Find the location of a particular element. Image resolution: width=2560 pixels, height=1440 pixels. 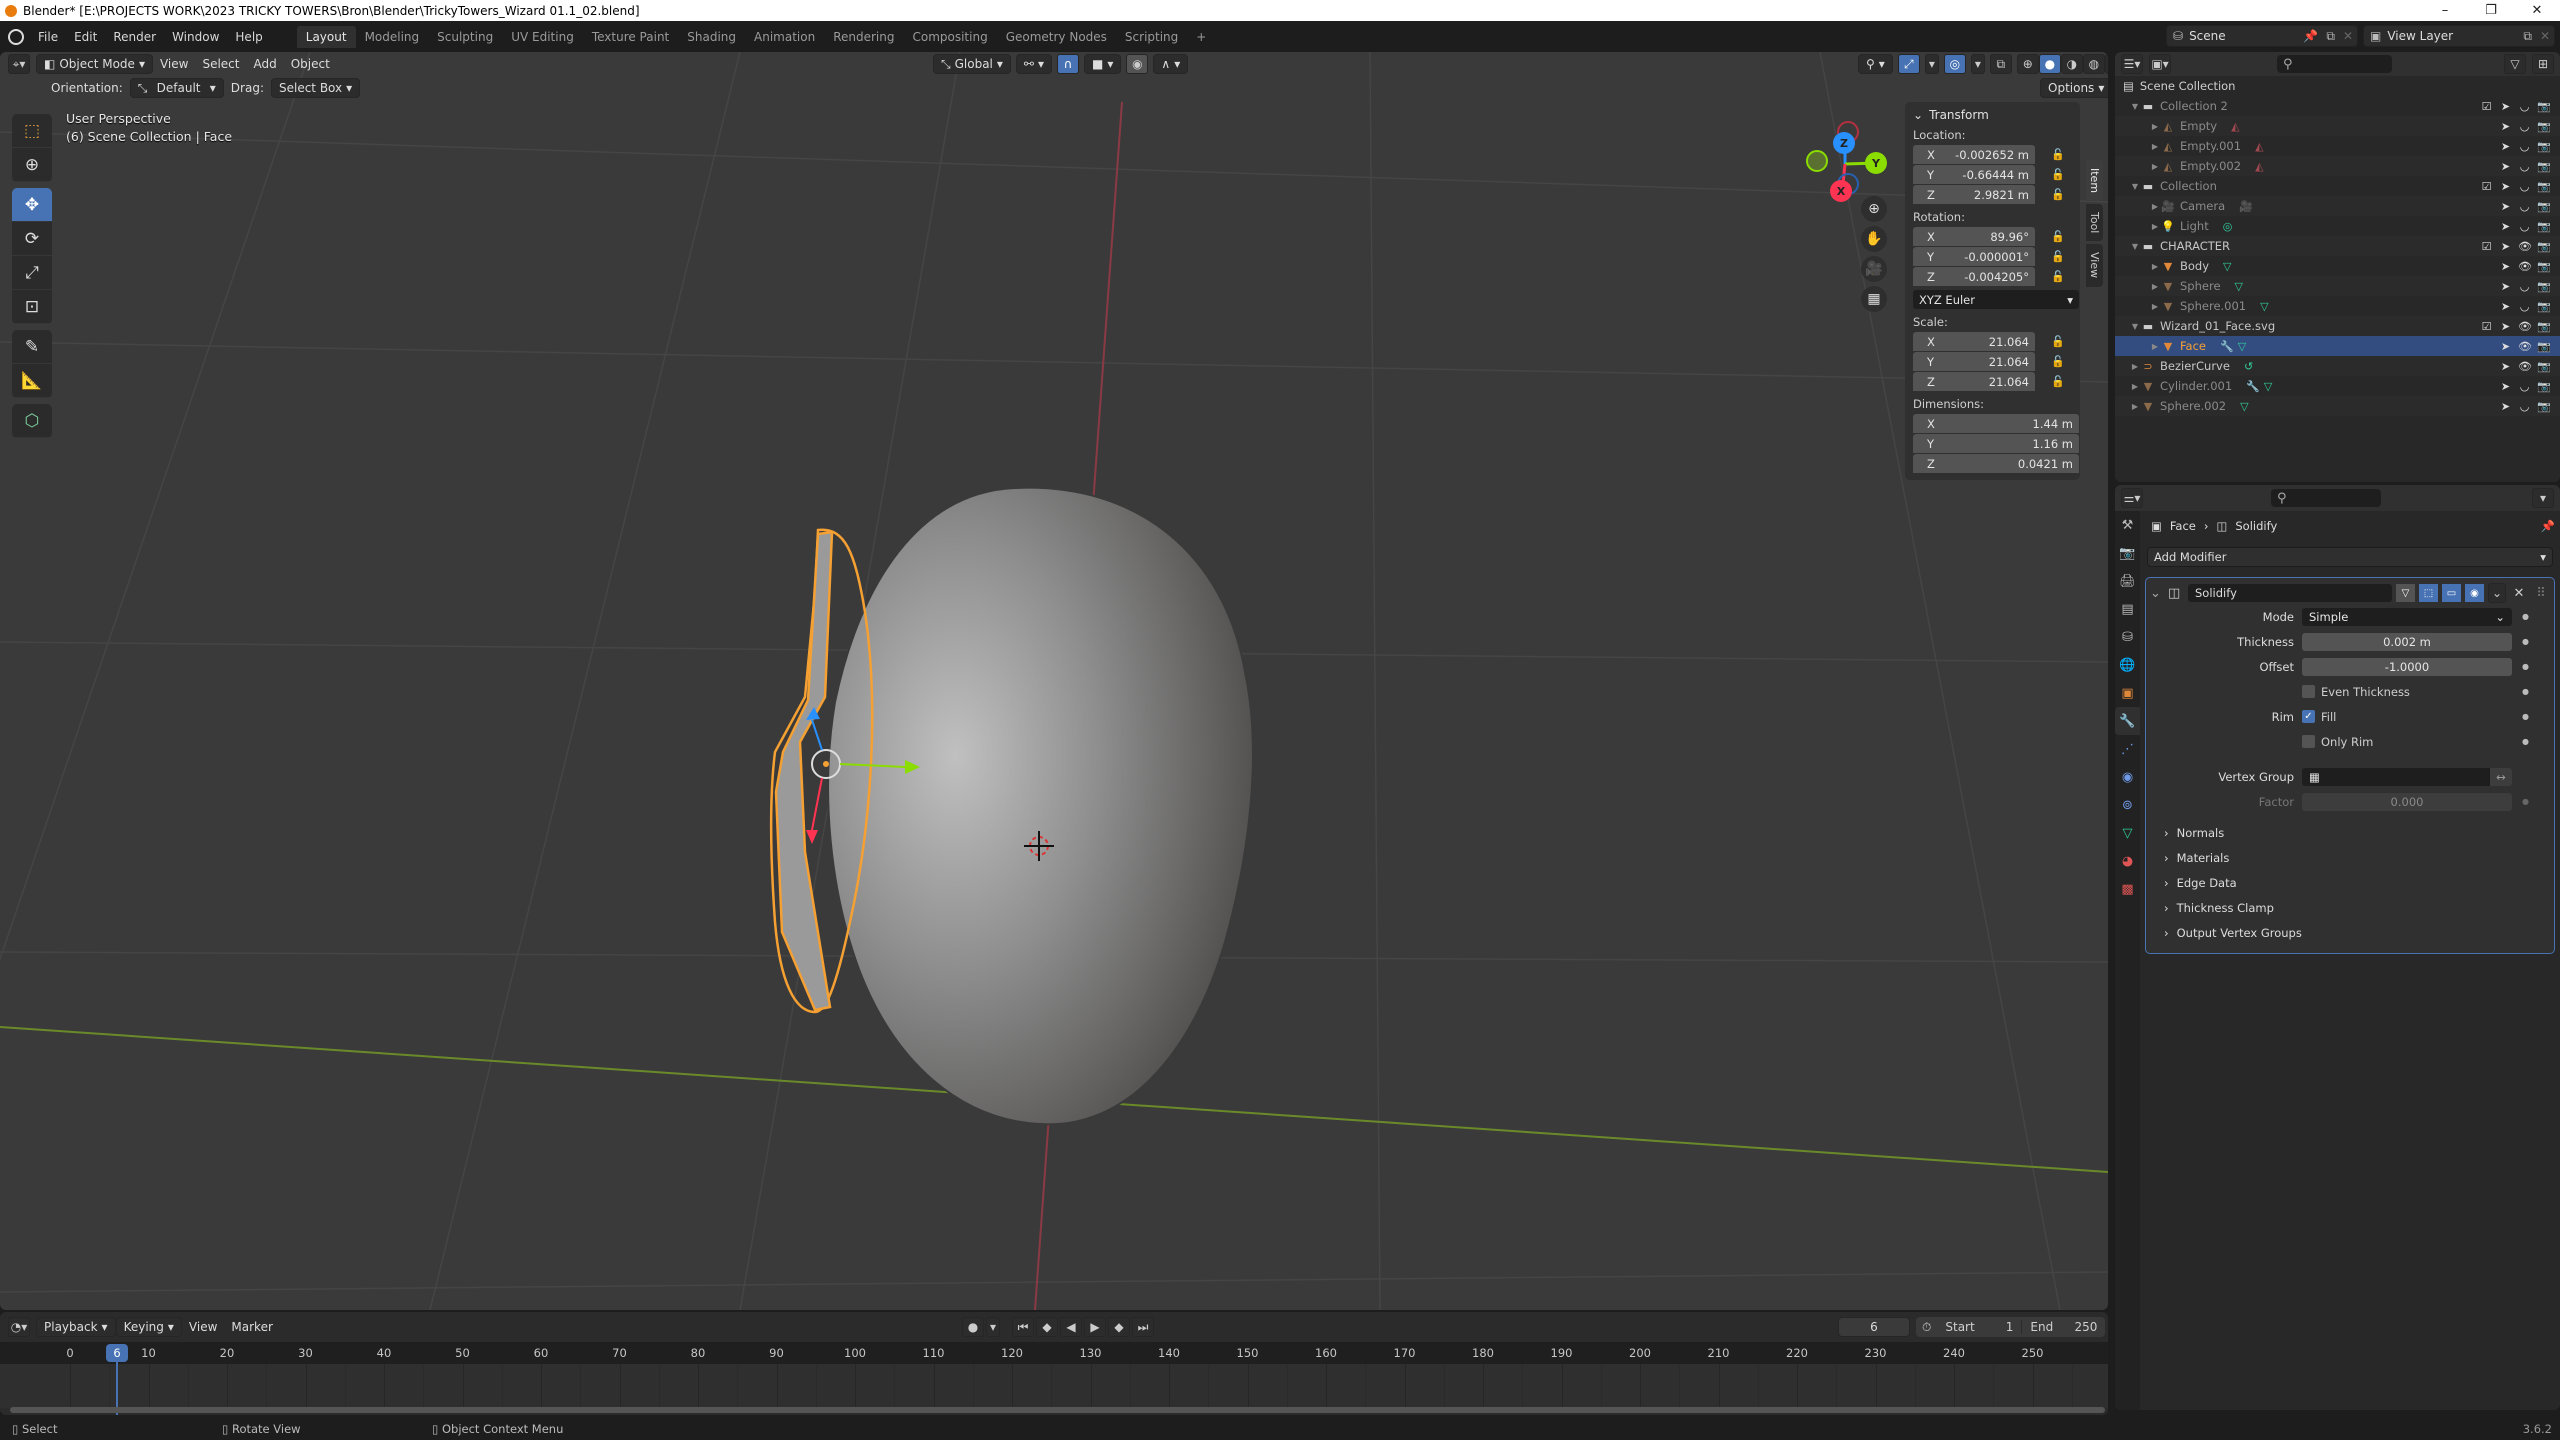

properties-options-dropdown: ▾ is located at coordinates (2543, 498).